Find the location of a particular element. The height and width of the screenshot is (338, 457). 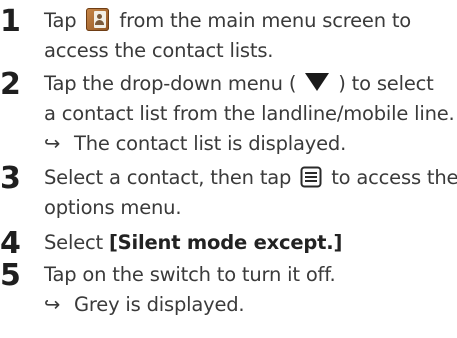

step-text: ) to select is located at coordinates (386, 83).